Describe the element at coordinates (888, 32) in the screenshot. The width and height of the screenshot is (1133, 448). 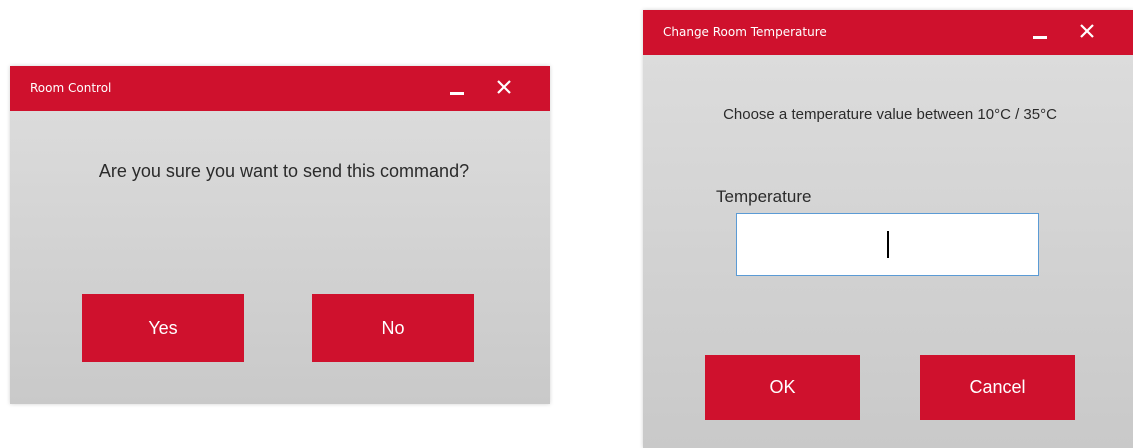
I see `change-temperature-titlebar: Change Room Temperature` at that location.